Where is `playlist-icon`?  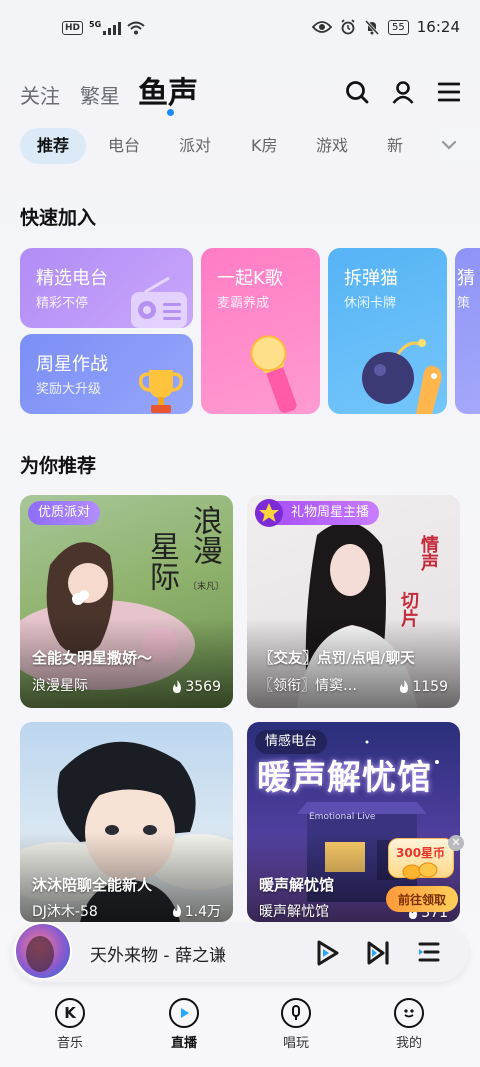
playlist-icon is located at coordinates (429, 953).